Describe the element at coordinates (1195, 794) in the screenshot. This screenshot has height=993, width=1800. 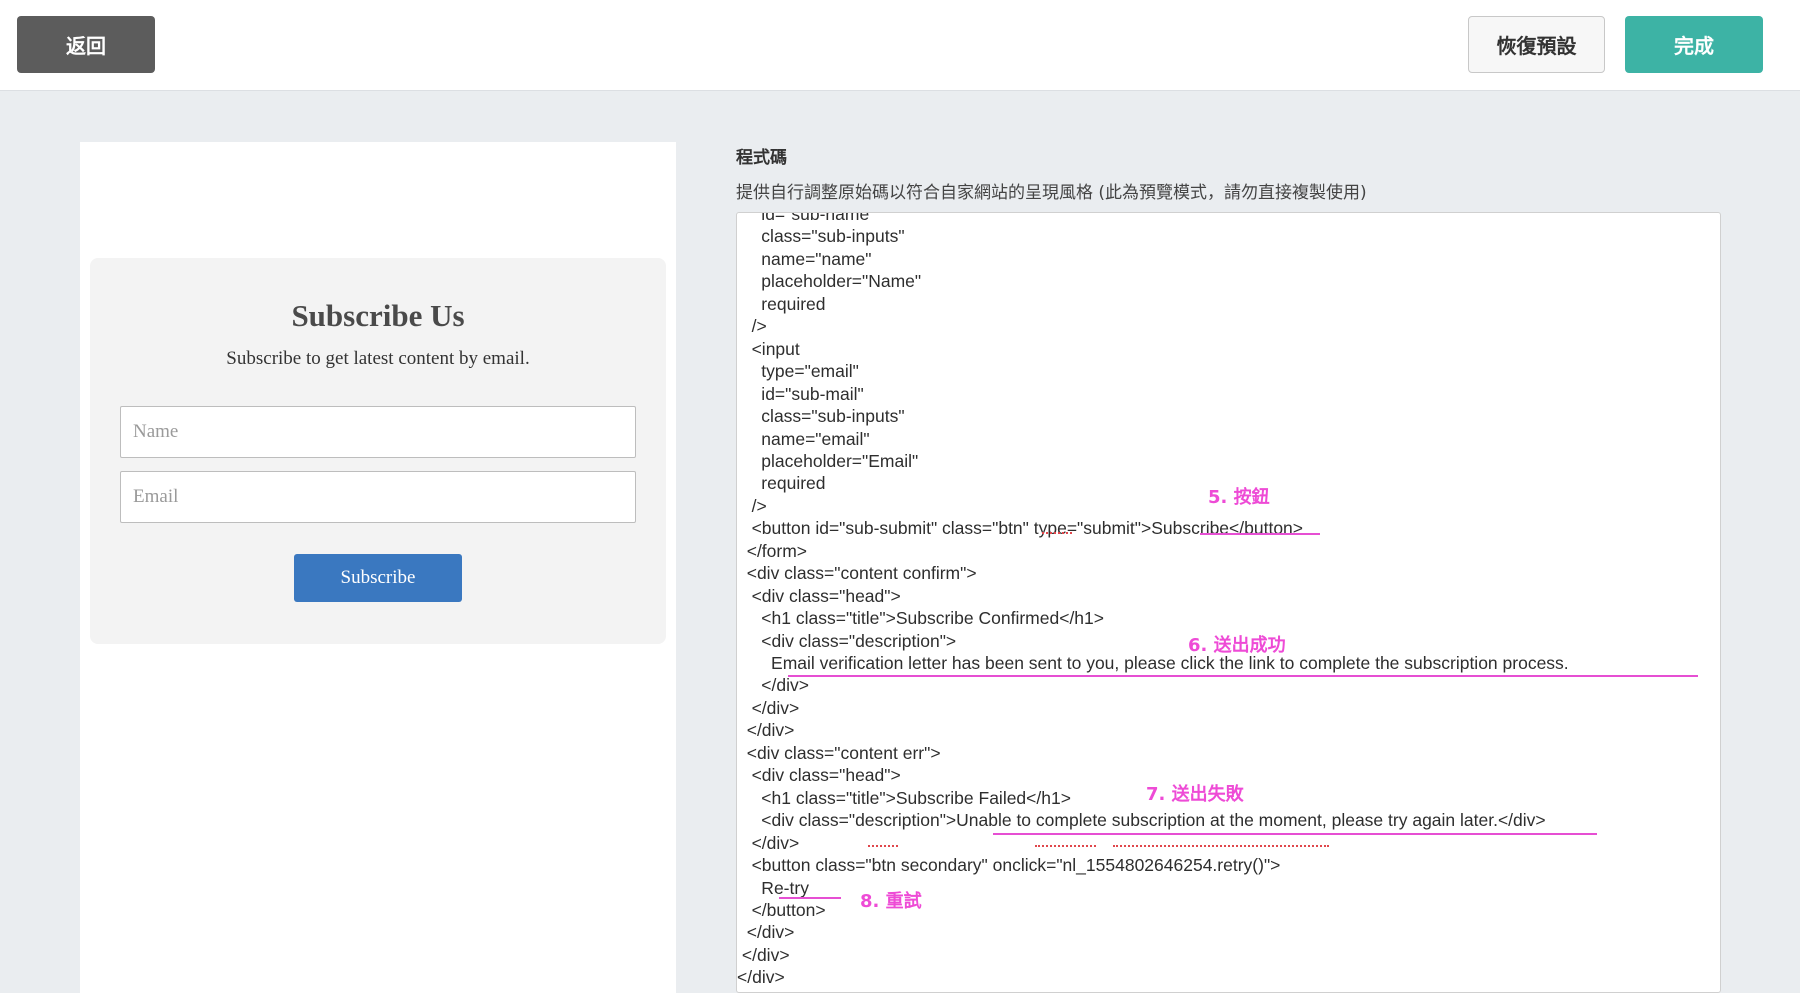
I see `annotation-fail-label: 7. 送出失敗` at that location.